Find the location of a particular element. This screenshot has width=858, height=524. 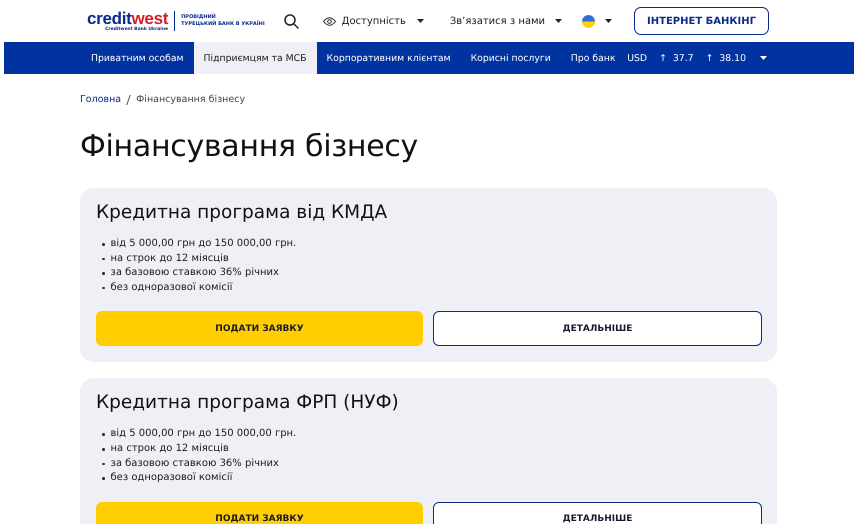

nav-tab: Приватним особам is located at coordinates (137, 58).